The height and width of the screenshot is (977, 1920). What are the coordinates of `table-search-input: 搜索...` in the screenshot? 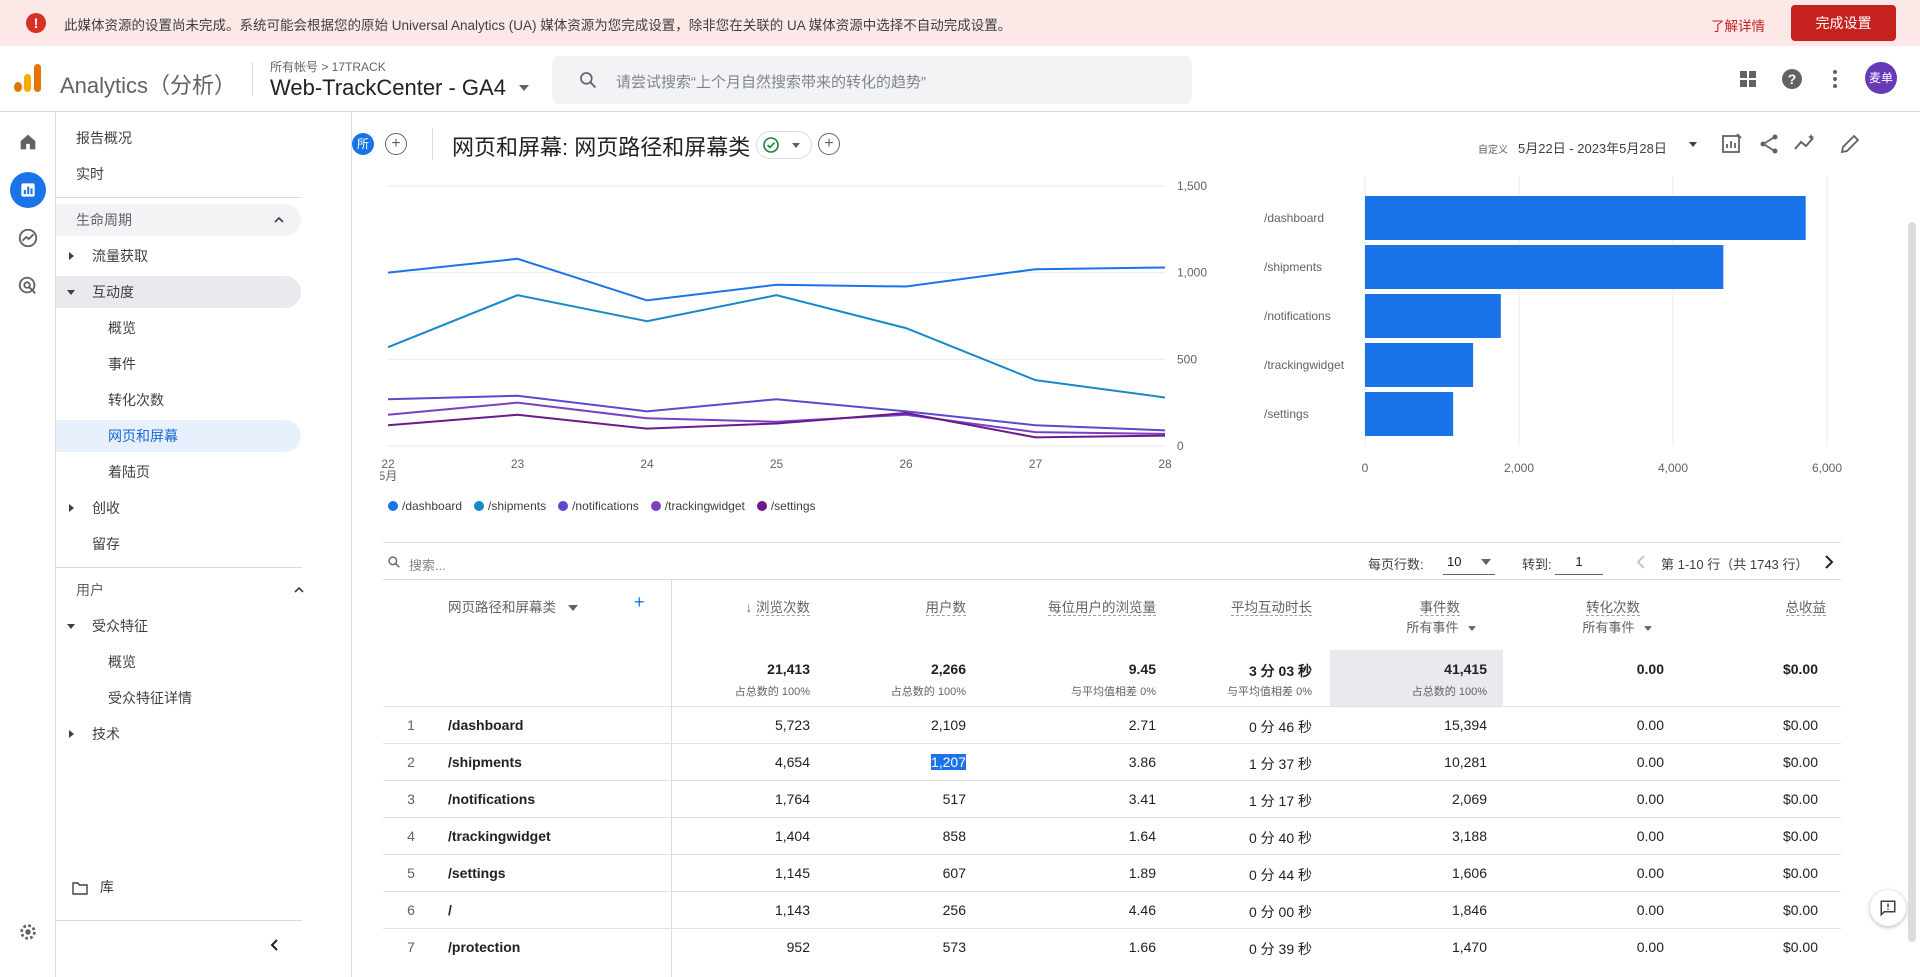 It's located at (427, 564).